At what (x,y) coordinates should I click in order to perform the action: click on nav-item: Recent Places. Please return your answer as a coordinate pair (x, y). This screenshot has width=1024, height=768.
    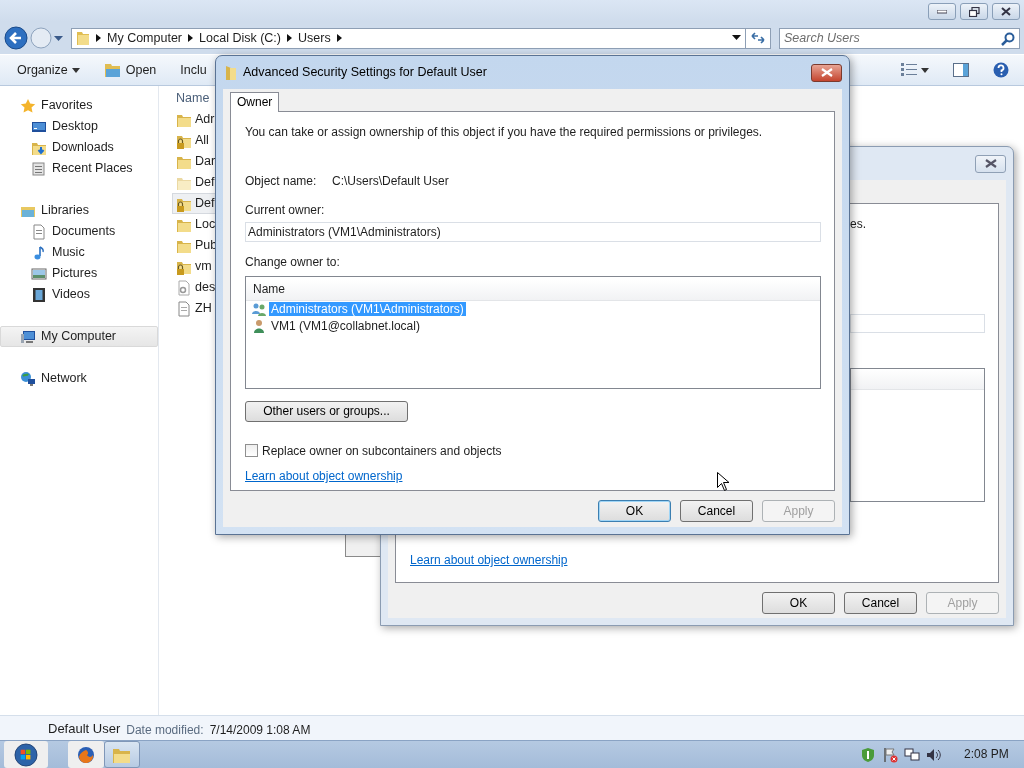
    Looking at the image, I should click on (79, 168).